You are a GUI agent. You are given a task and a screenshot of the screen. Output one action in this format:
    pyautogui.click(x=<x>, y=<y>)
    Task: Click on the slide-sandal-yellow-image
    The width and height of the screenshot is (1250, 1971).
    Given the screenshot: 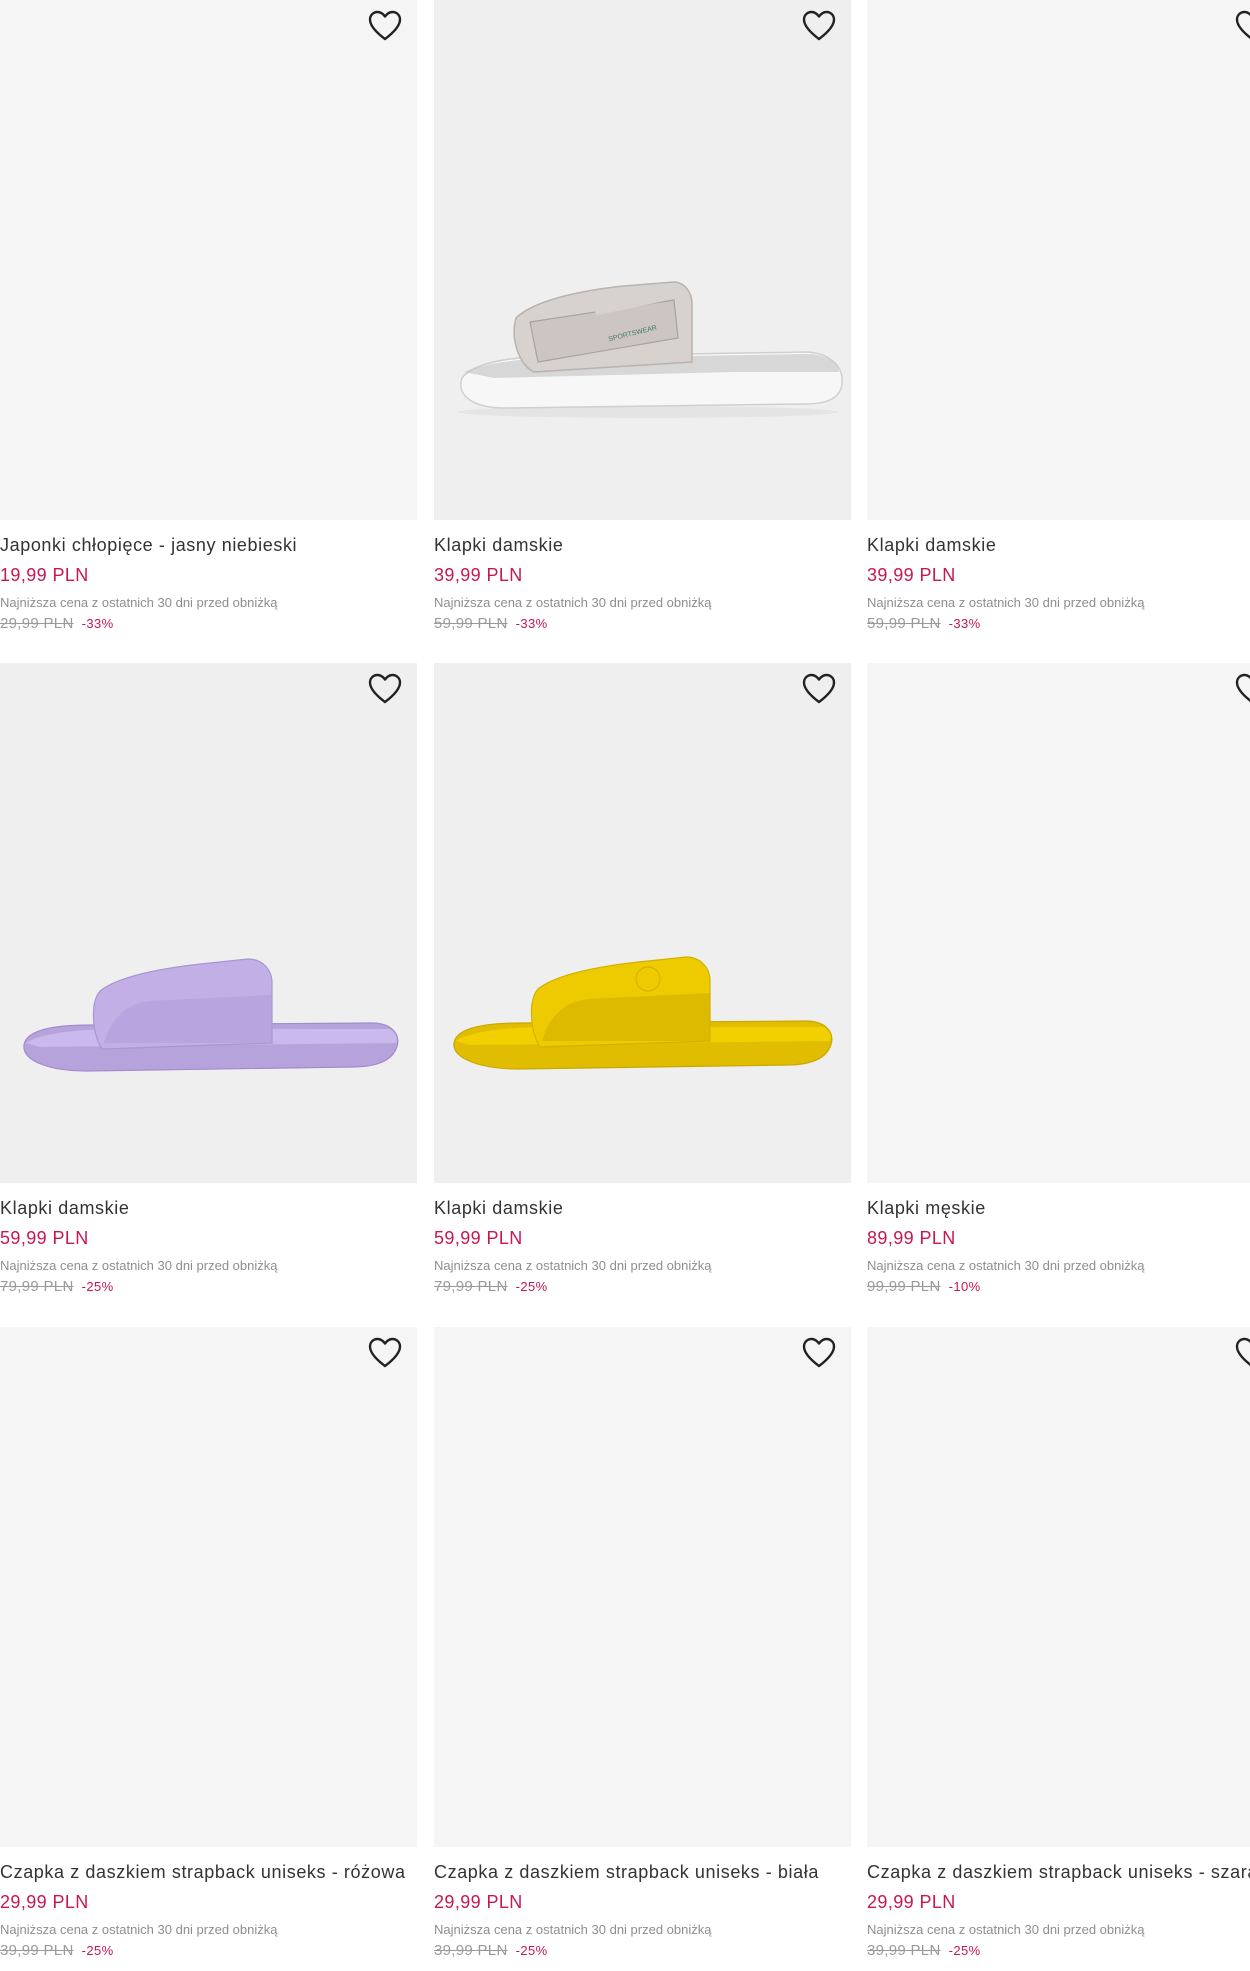 What is the action you would take?
    pyautogui.click(x=643, y=1013)
    